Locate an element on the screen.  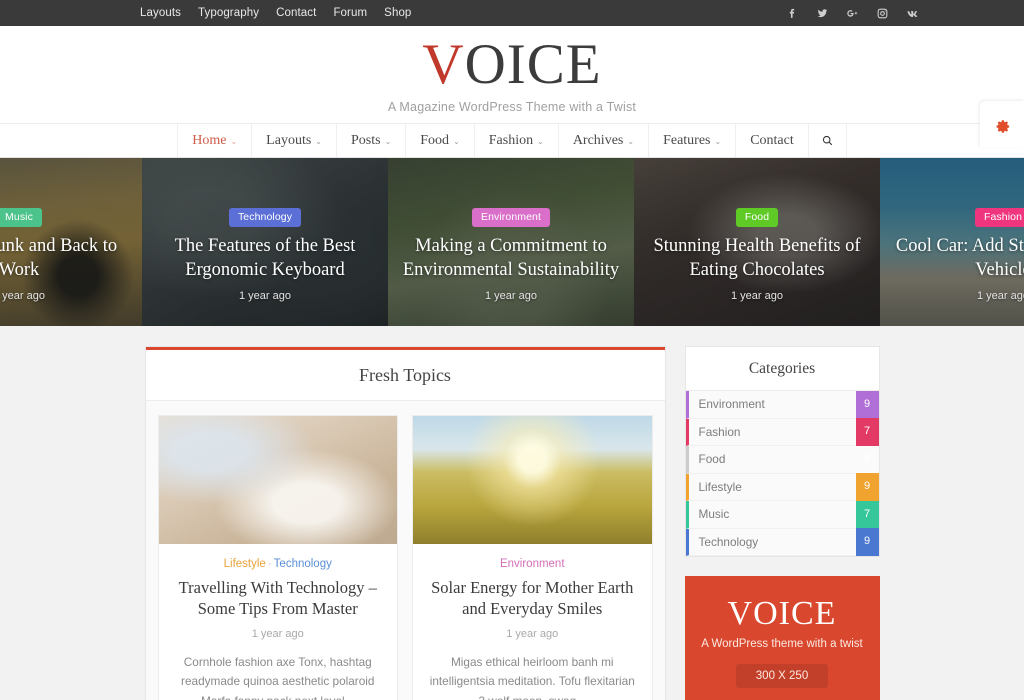
hero-slide-category-badge: Fashion is located at coordinates (999, 217).